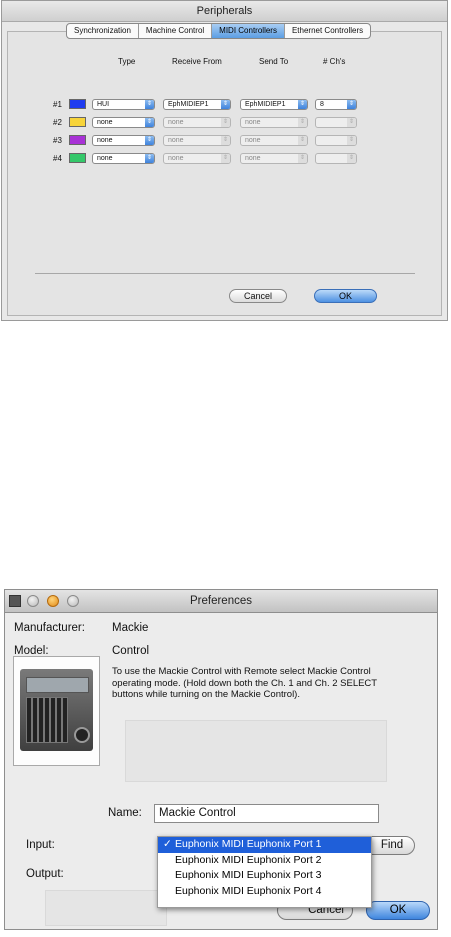 This screenshot has width=451, height=937. What do you see at coordinates (49, 628) in the screenshot?
I see `manufacturer-label: Manufacturer:` at bounding box center [49, 628].